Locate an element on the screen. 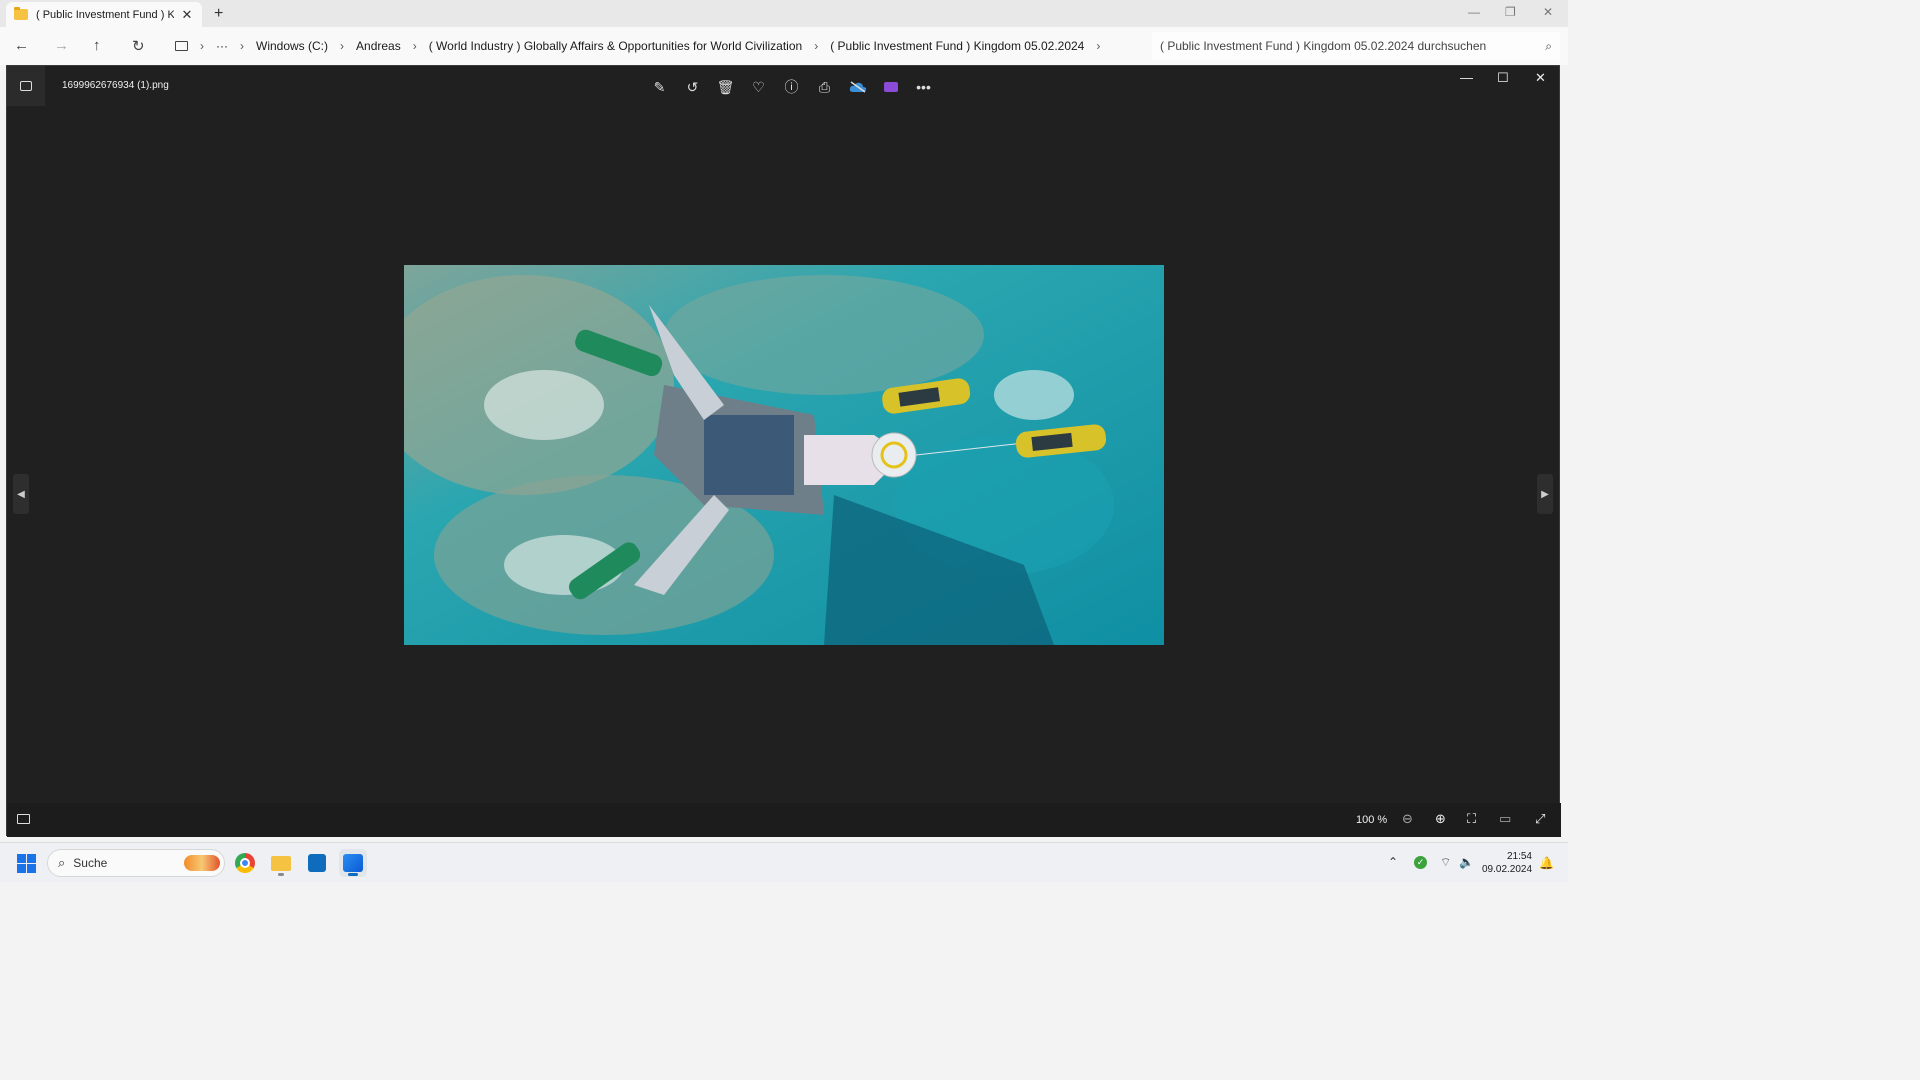 This screenshot has height=1080, width=1920. more-options-icon: ••• is located at coordinates (923, 87).